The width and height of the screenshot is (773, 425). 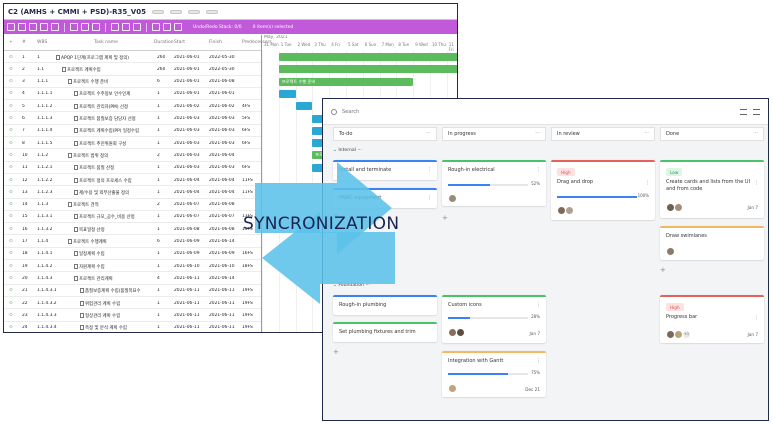 I want to click on search-input, so click(x=541, y=111).